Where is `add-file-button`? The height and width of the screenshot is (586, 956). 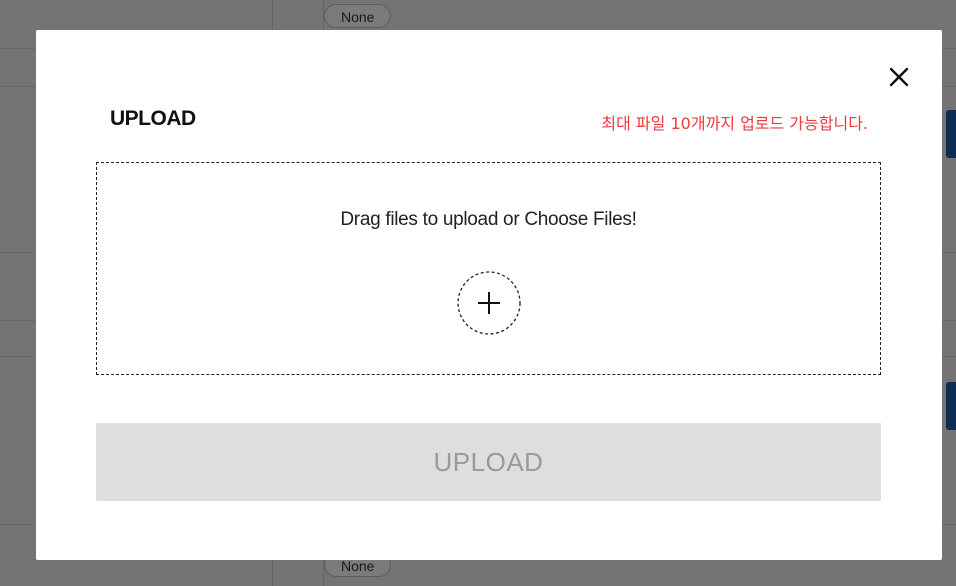 add-file-button is located at coordinates (489, 303).